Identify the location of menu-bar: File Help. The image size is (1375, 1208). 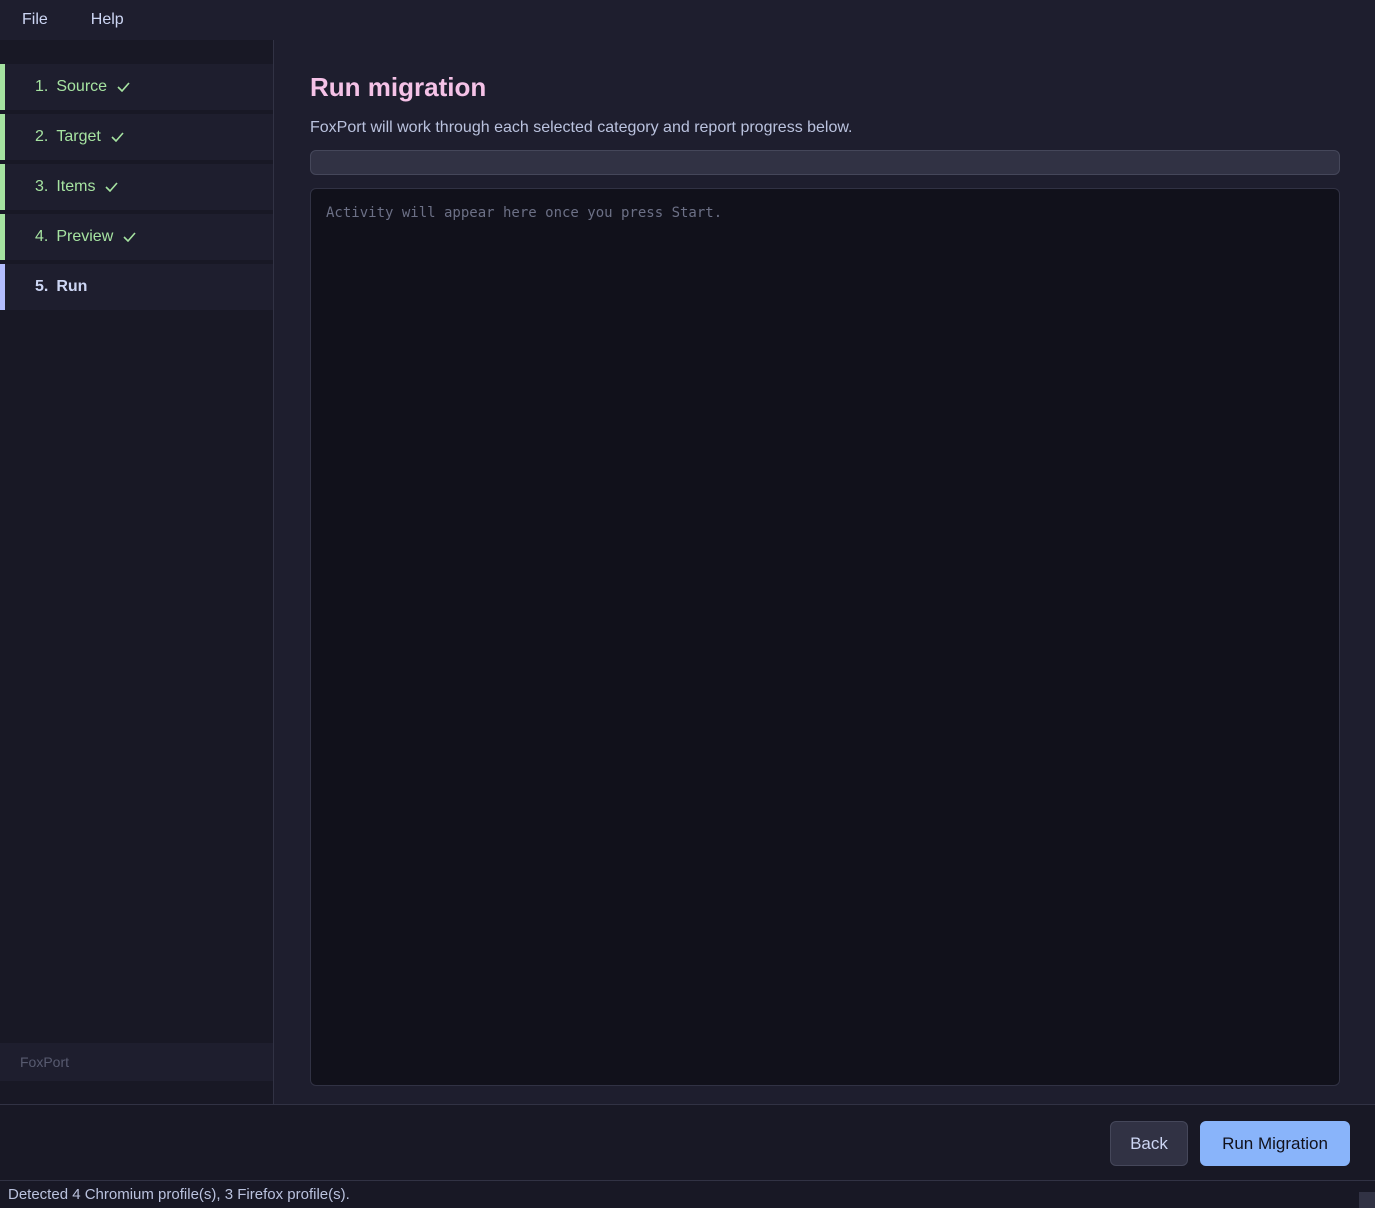
(687, 20).